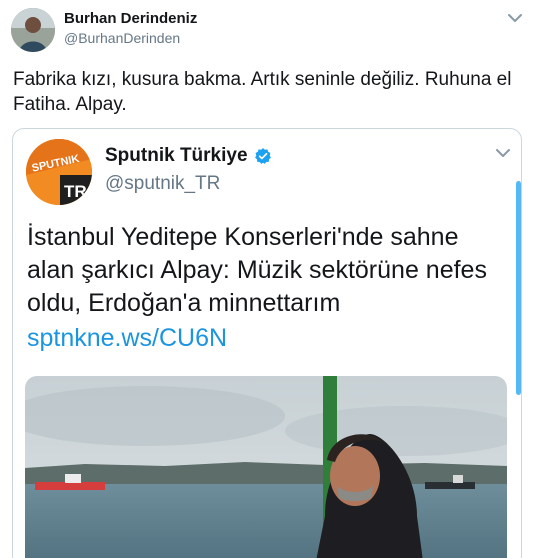 The height and width of the screenshot is (558, 534). I want to click on author-avatar, so click(33, 30).